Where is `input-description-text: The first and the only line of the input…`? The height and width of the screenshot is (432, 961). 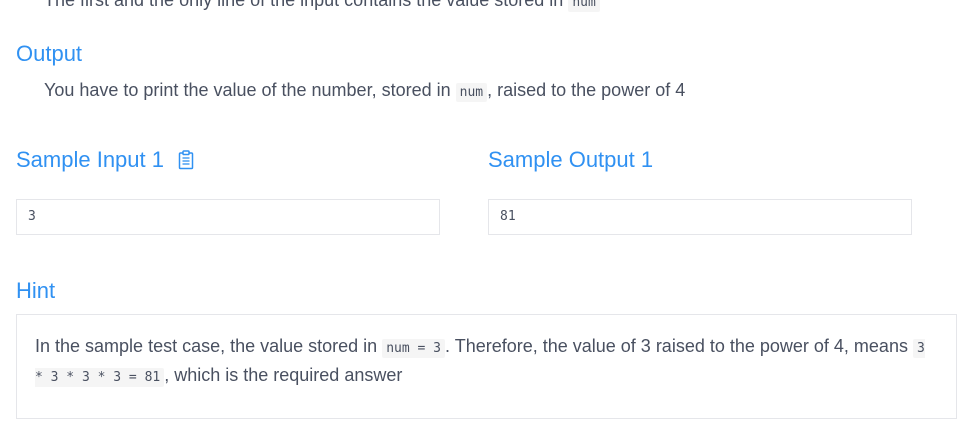 input-description-text: The first and the only line of the input… is located at coordinates (304, 5).